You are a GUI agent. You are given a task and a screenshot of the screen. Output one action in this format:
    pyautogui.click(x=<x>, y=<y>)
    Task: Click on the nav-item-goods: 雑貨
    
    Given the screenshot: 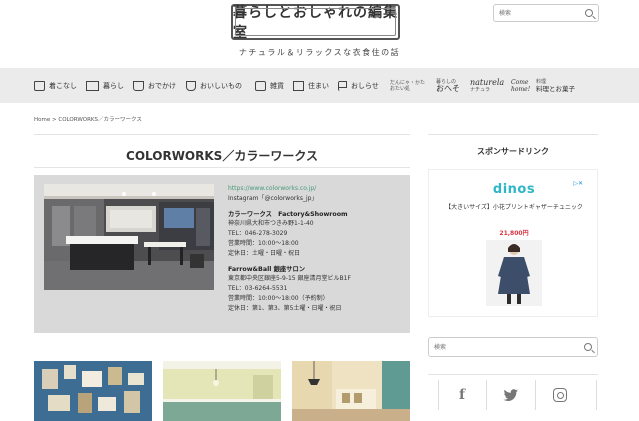 What is the action you would take?
    pyautogui.click(x=269, y=85)
    